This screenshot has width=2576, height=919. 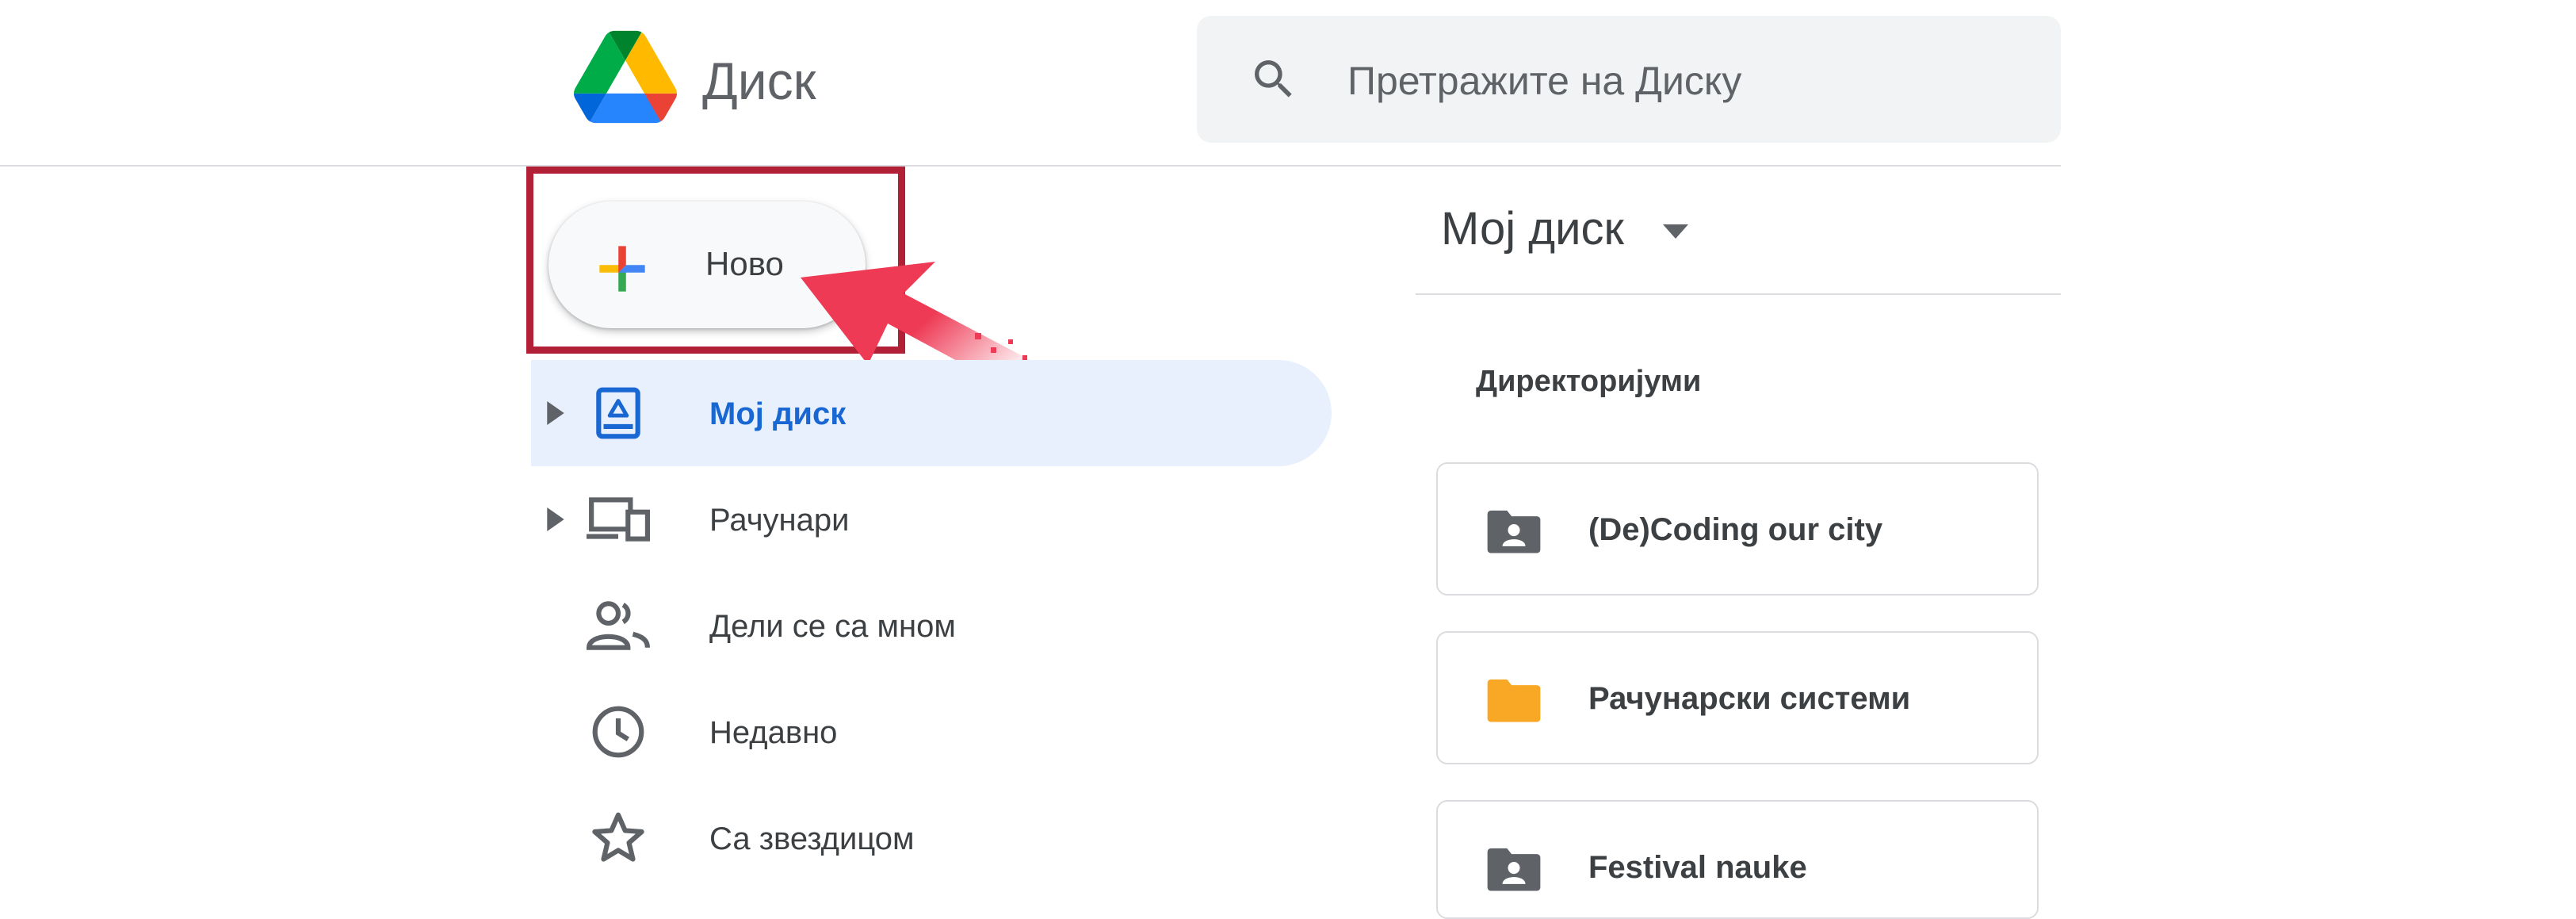 I want to click on search-icon, so click(x=1273, y=79).